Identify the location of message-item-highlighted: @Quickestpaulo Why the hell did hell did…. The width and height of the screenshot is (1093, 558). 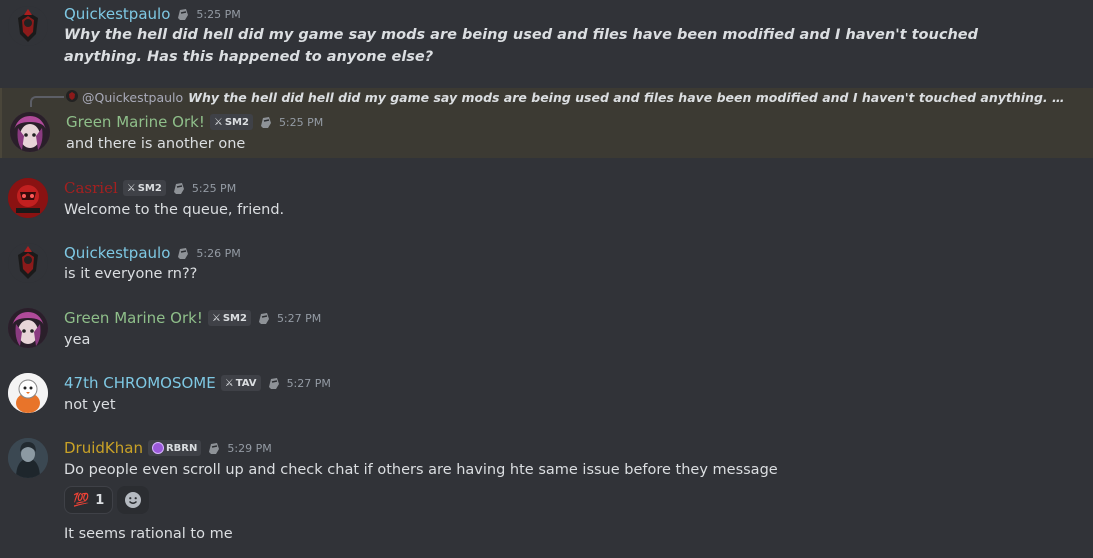
(546, 123).